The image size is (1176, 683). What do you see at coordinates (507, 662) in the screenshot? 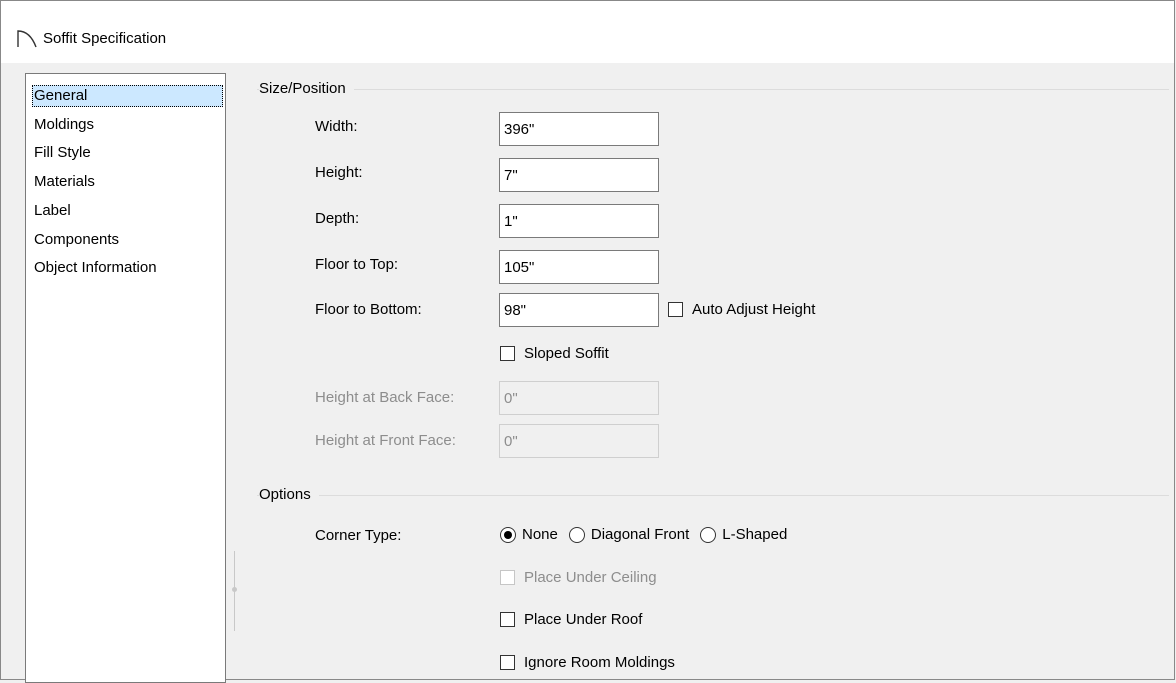
I see `ignore-room-moldings-checkbox` at bounding box center [507, 662].